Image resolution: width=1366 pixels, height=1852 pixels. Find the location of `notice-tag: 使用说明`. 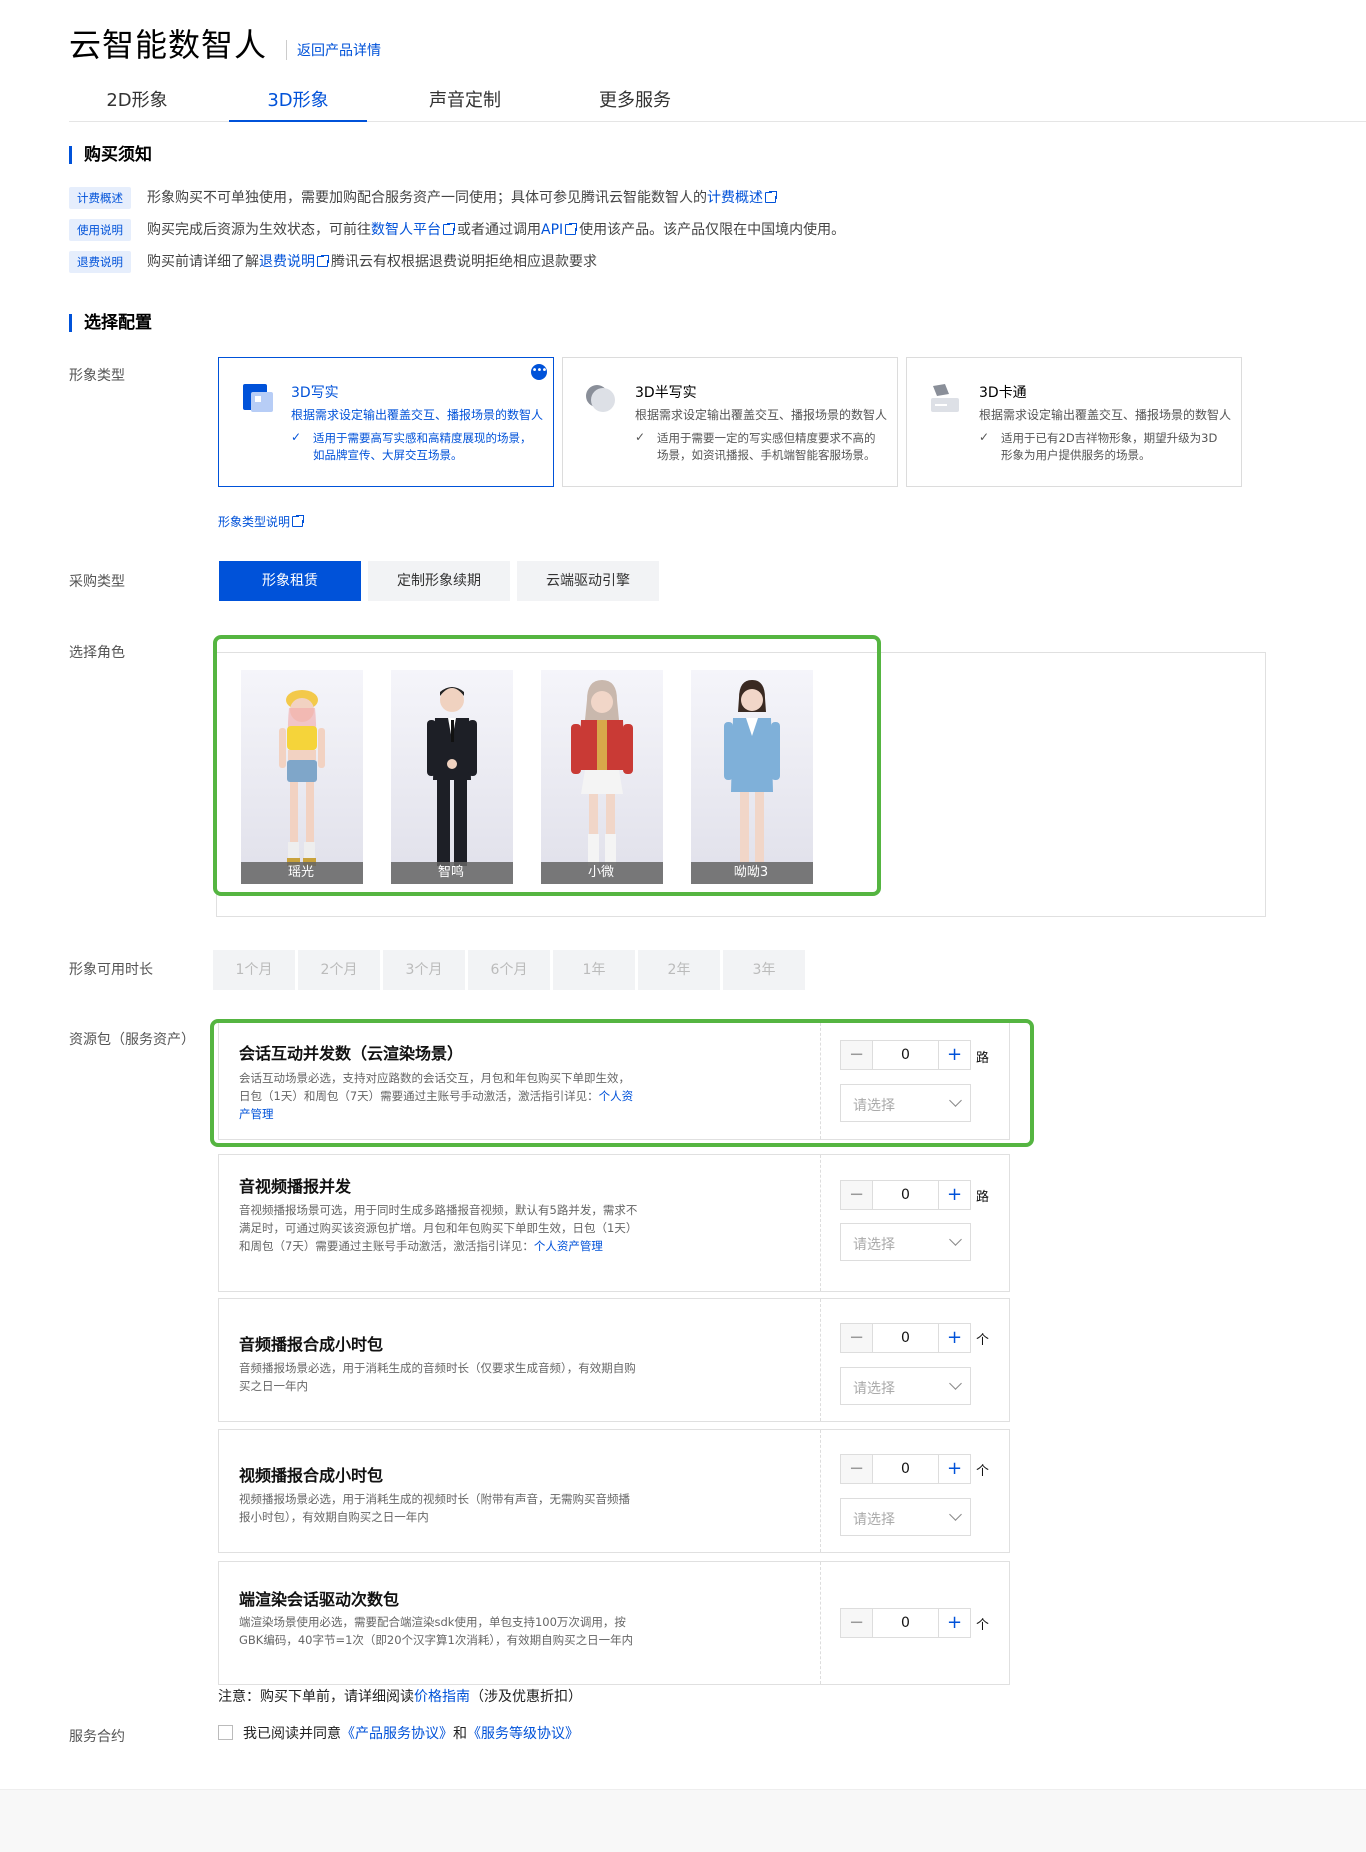

notice-tag: 使用说明 is located at coordinates (100, 230).